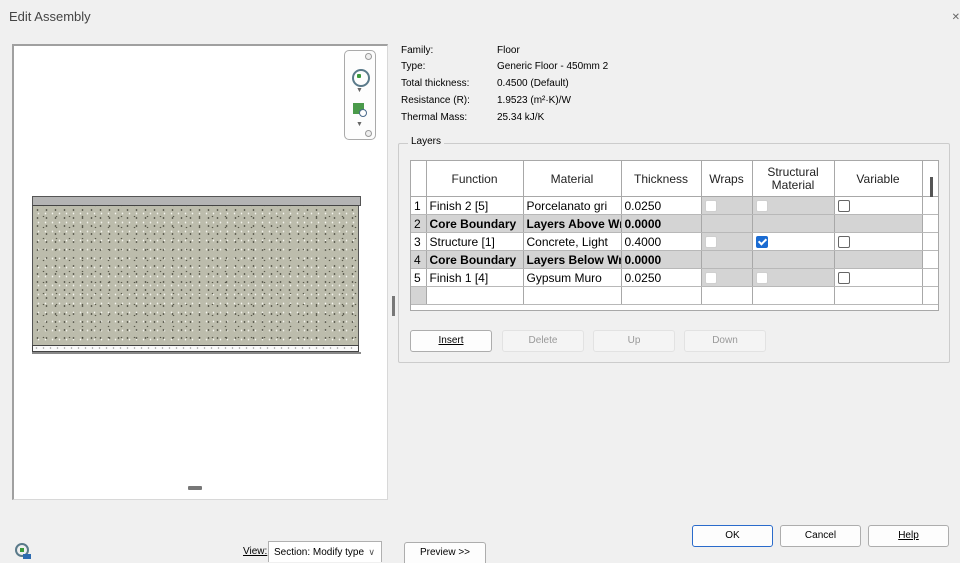 This screenshot has width=960, height=563. What do you see at coordinates (475, 277) in the screenshot?
I see `function-cell: Finish 1 [4]` at bounding box center [475, 277].